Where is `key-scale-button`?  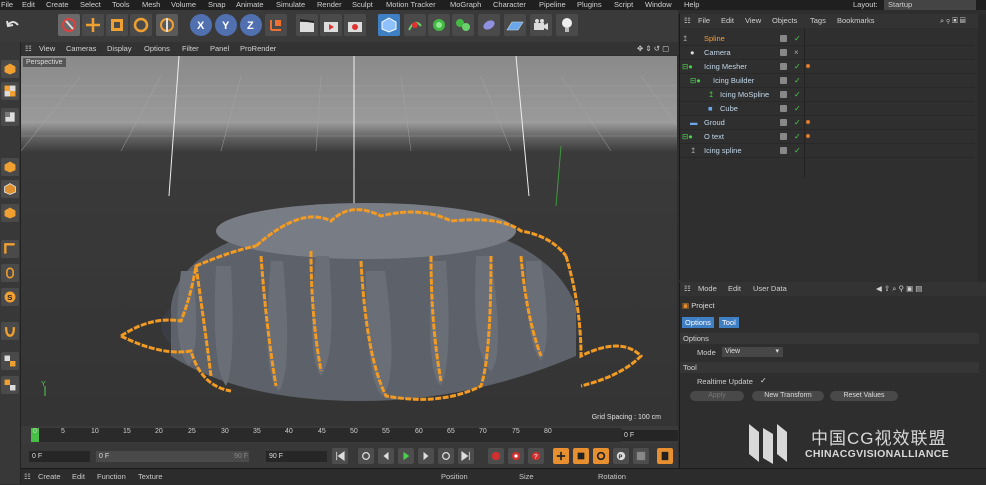
key-scale-button is located at coordinates (581, 456).